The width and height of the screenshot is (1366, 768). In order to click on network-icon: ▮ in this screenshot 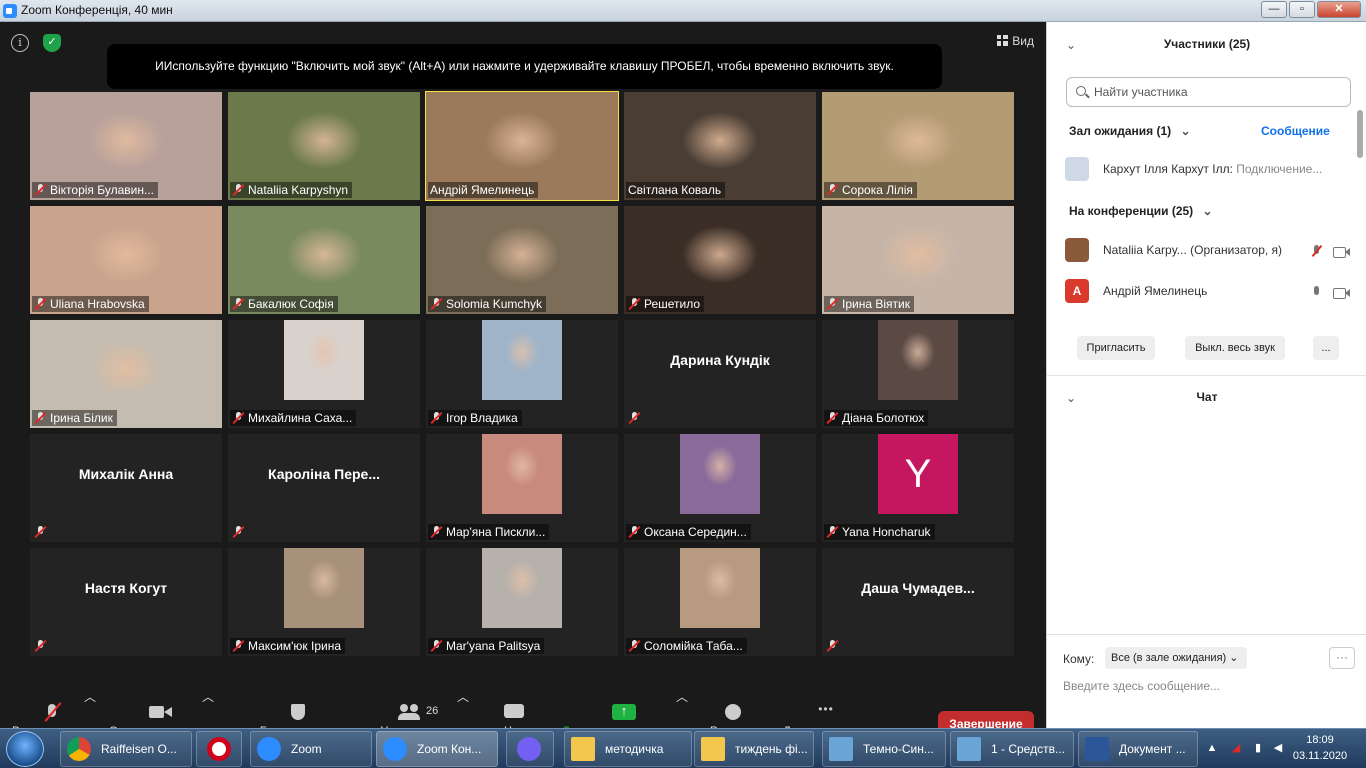, I will do `click(1258, 748)`.